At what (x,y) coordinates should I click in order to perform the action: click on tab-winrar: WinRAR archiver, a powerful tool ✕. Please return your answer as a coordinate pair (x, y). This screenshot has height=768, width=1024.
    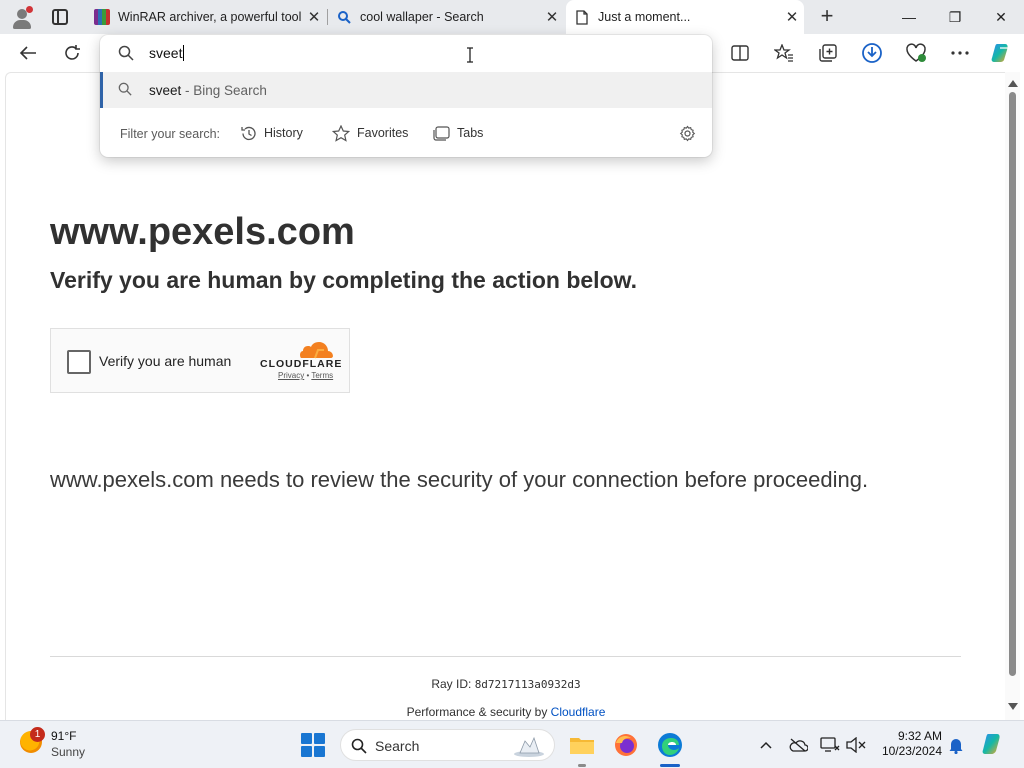
    Looking at the image, I should click on (206, 17).